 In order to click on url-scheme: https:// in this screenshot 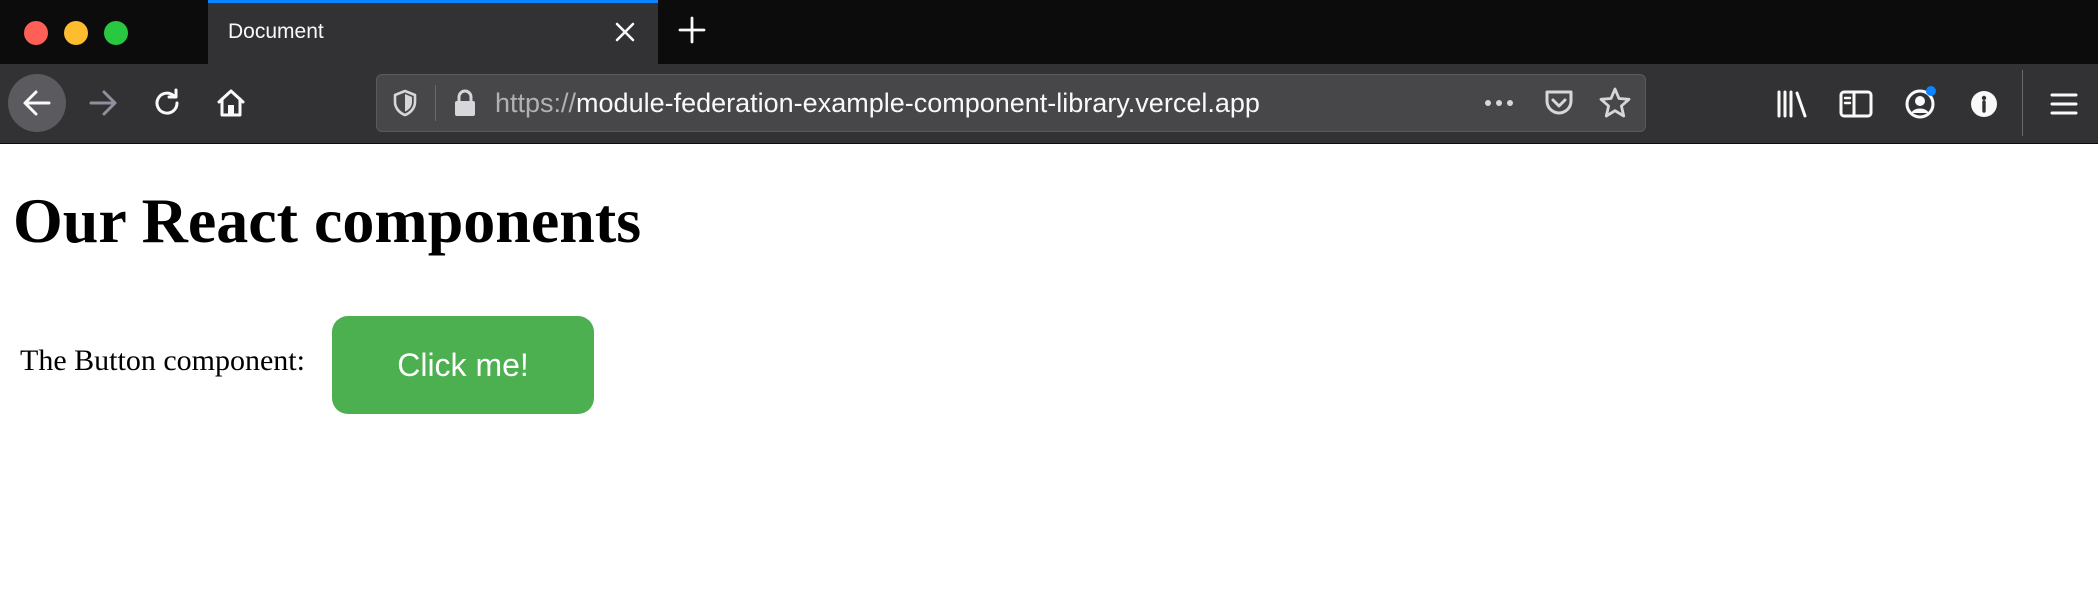, I will do `click(536, 103)`.